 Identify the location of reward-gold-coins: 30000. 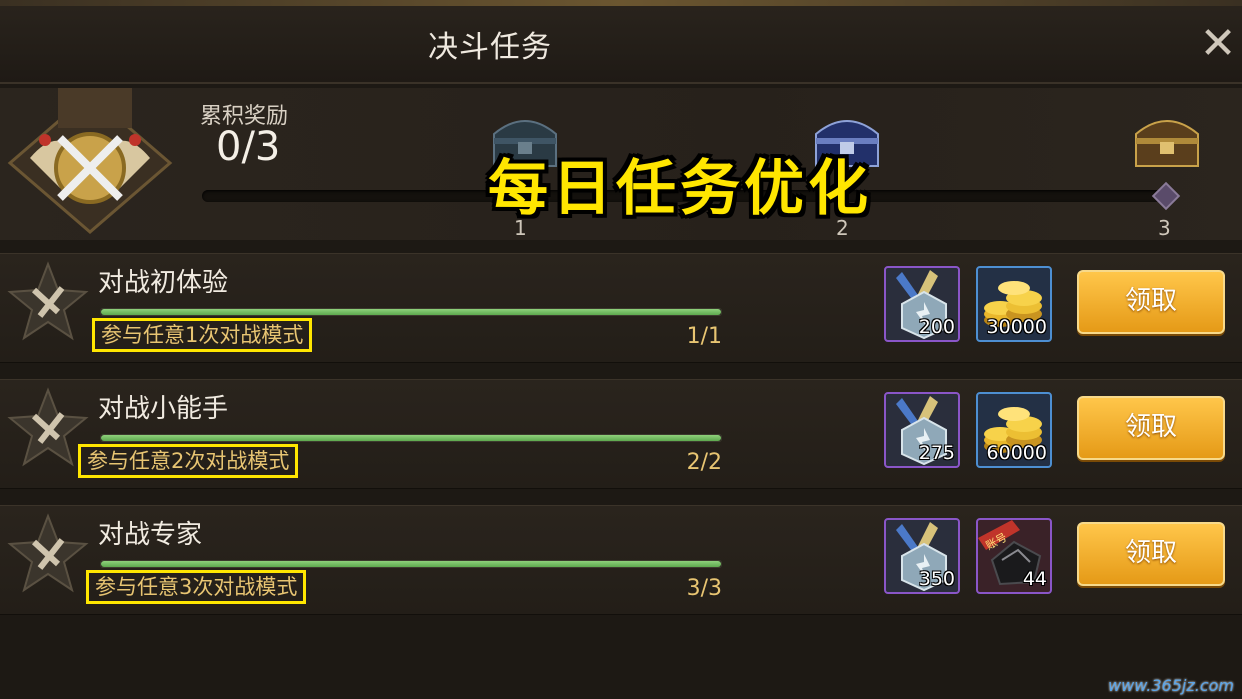
(1014, 304).